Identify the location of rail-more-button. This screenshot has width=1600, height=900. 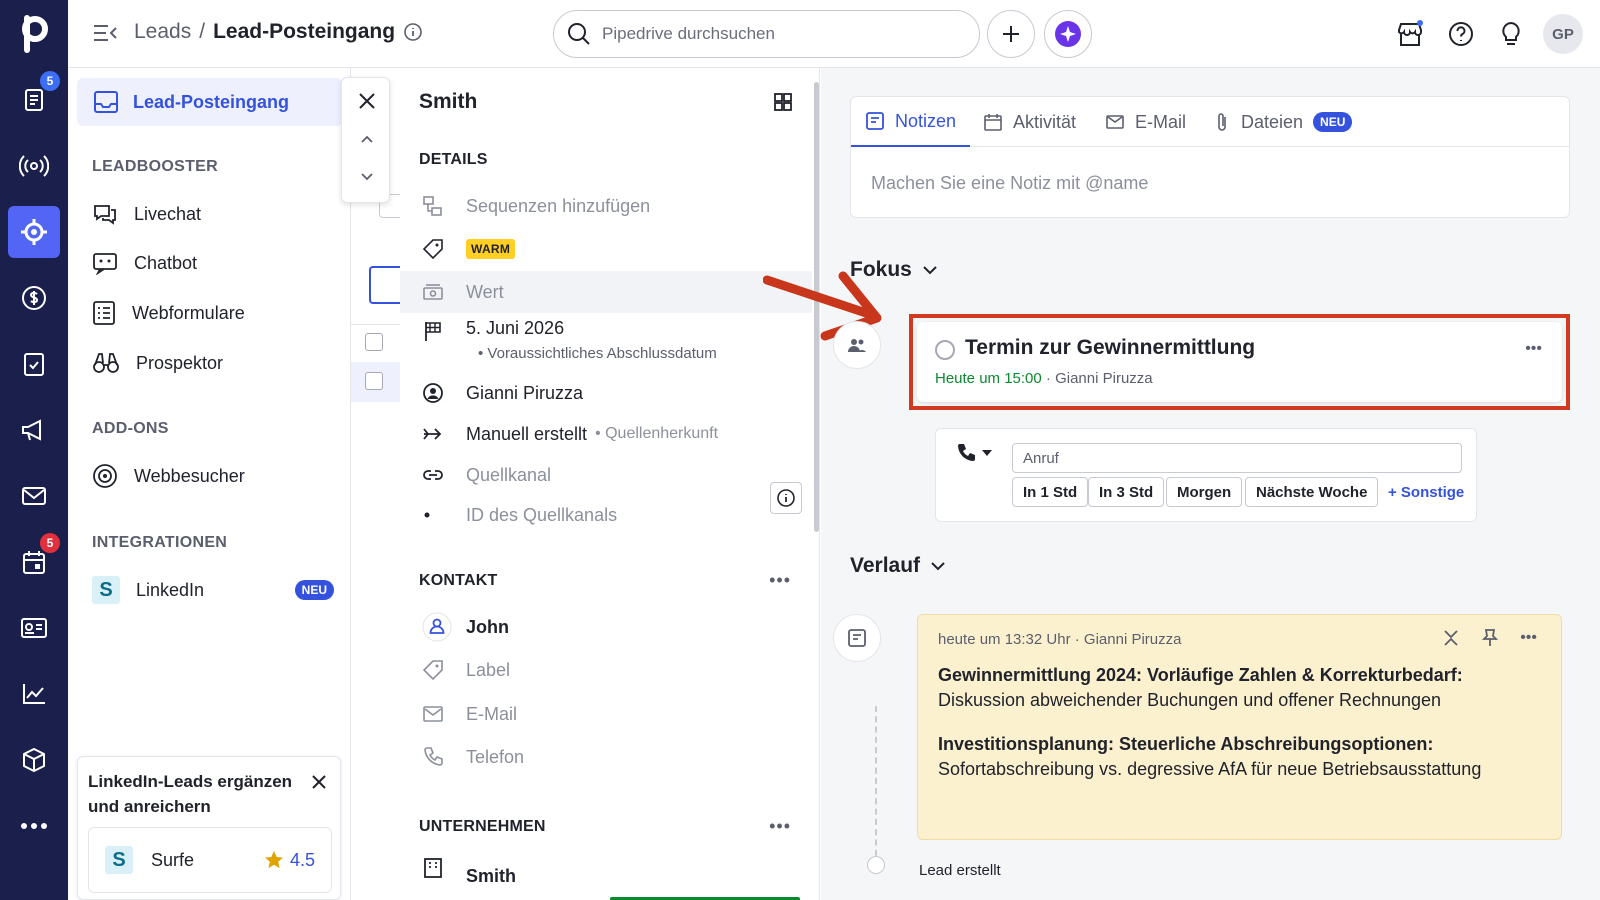
(34, 826).